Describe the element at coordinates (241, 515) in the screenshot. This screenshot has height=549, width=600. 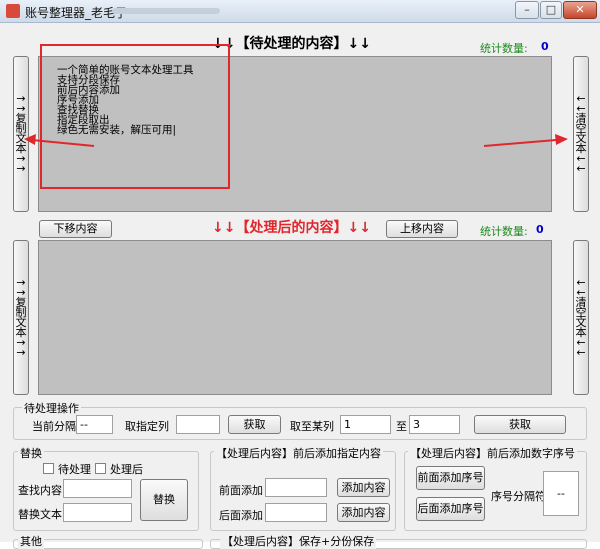
I see `suffix-label: 后面添加` at that location.